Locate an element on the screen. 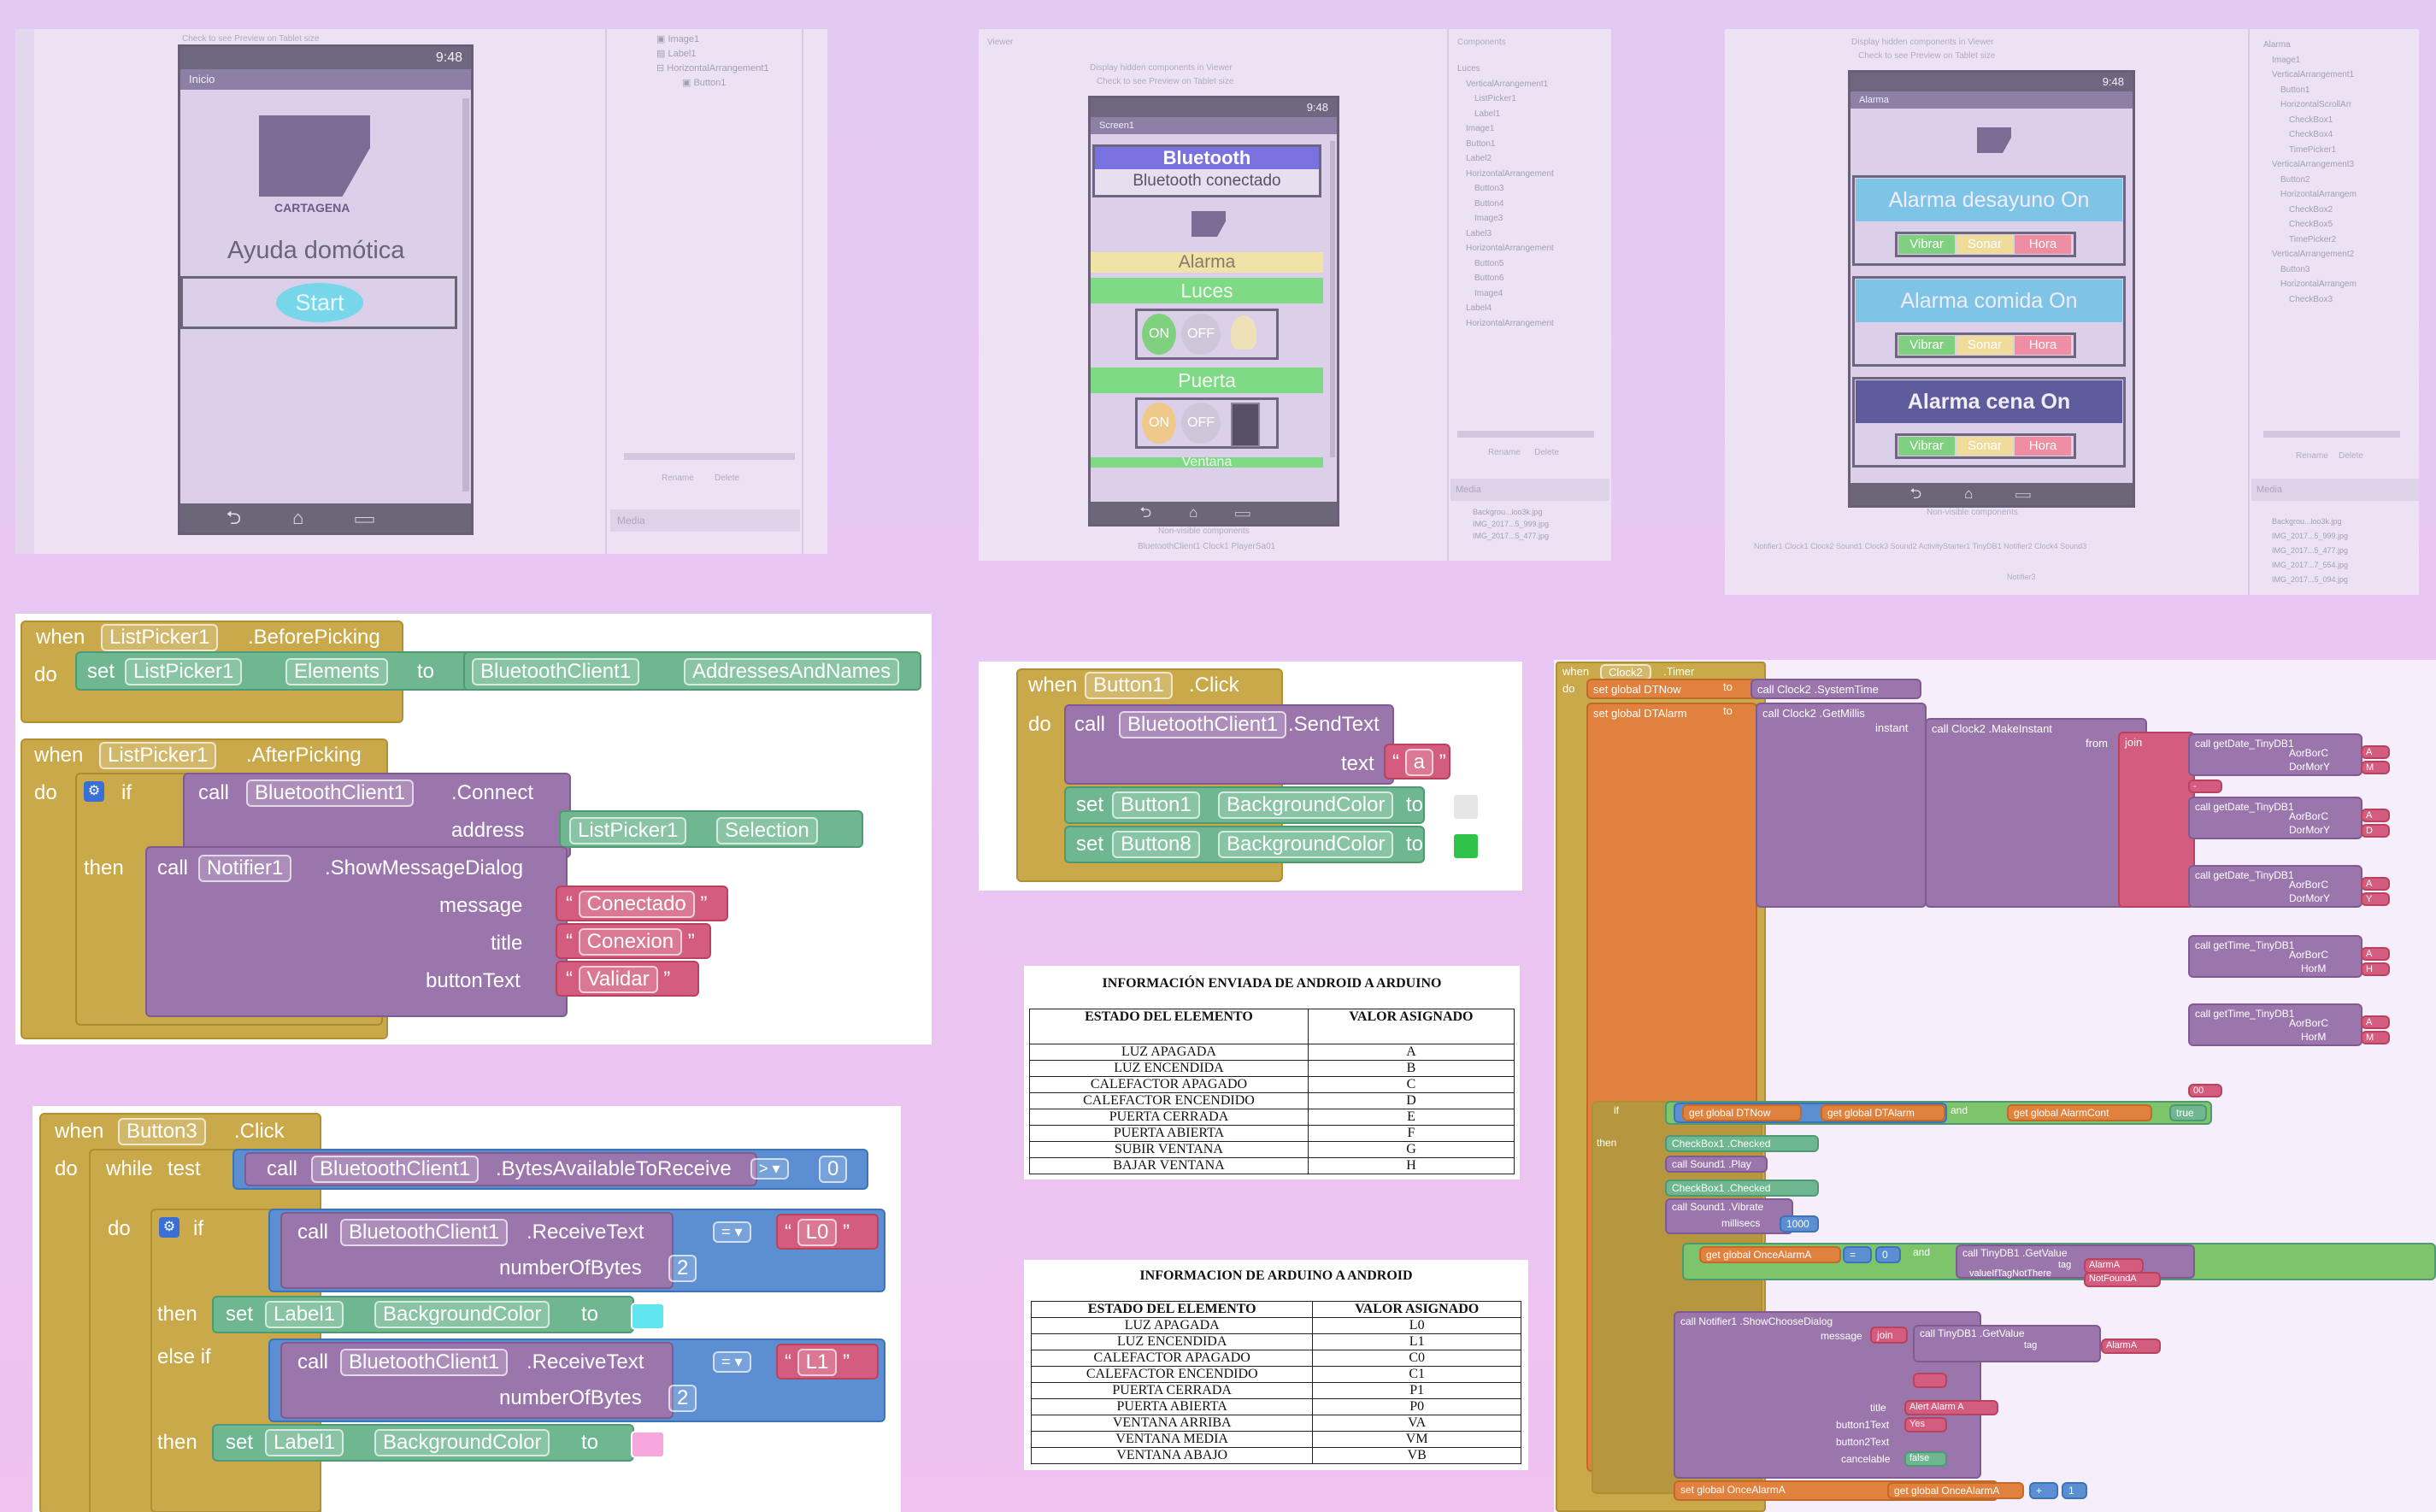  tree-item: Button2 is located at coordinates (2310, 180).